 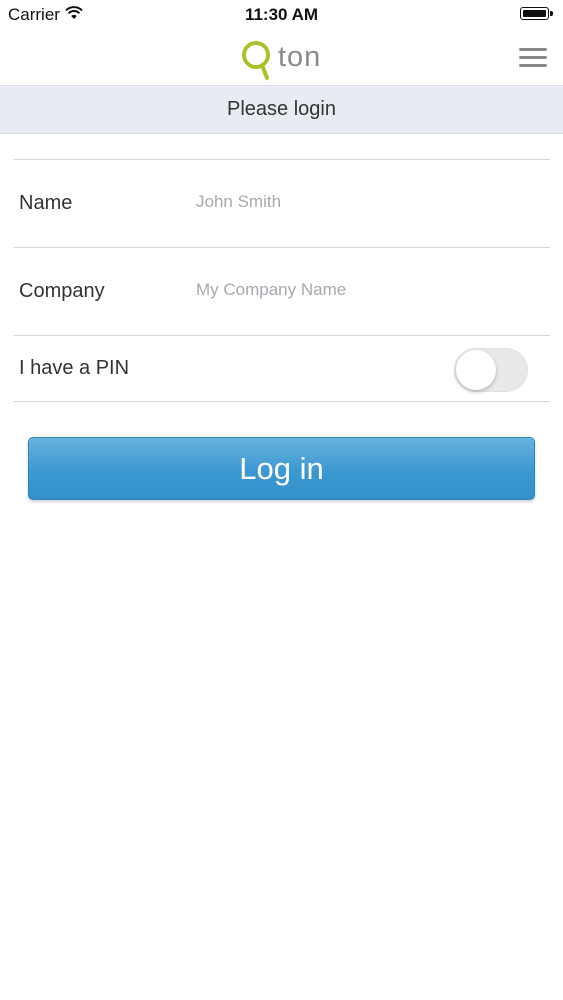 I want to click on battery-icon, so click(x=536, y=14).